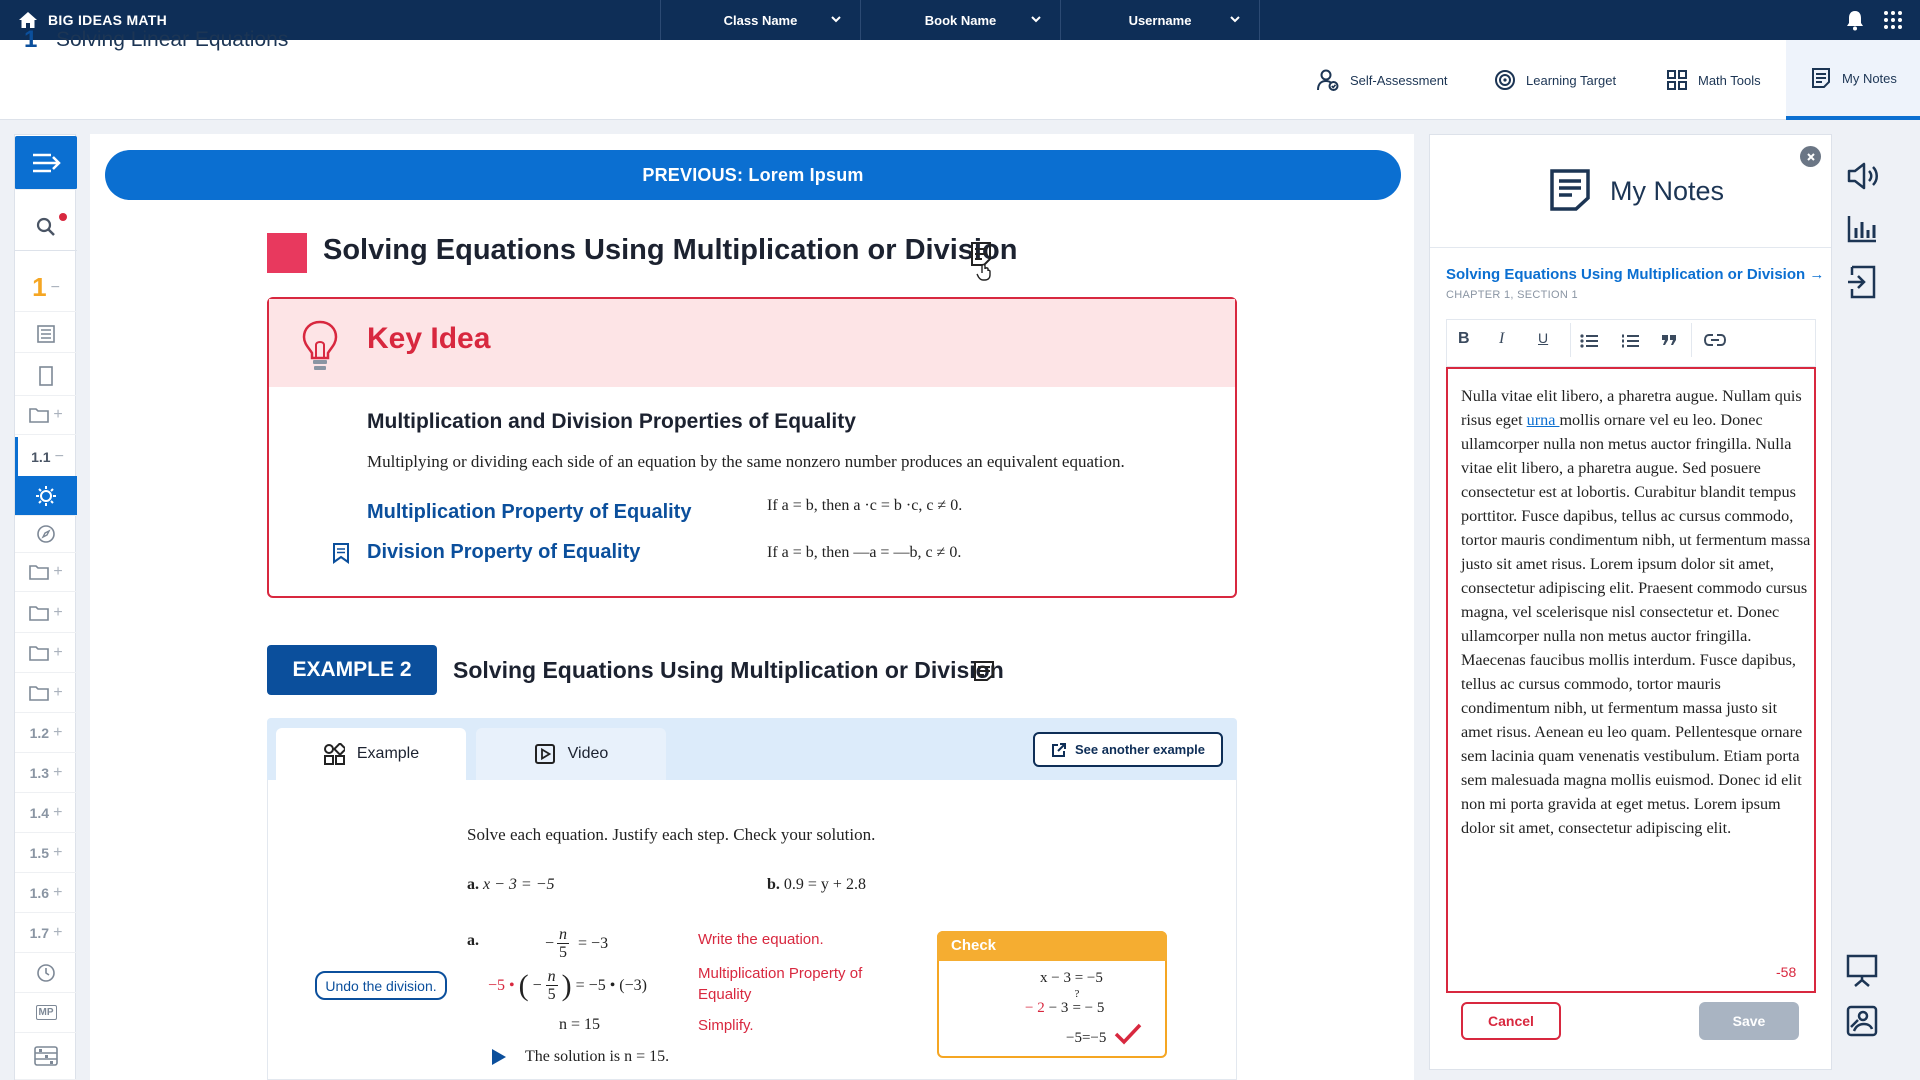  Describe the element at coordinates (753, 175) in the screenshot. I see `previous-button: PREVIOUS: Lorem Ipsum` at that location.